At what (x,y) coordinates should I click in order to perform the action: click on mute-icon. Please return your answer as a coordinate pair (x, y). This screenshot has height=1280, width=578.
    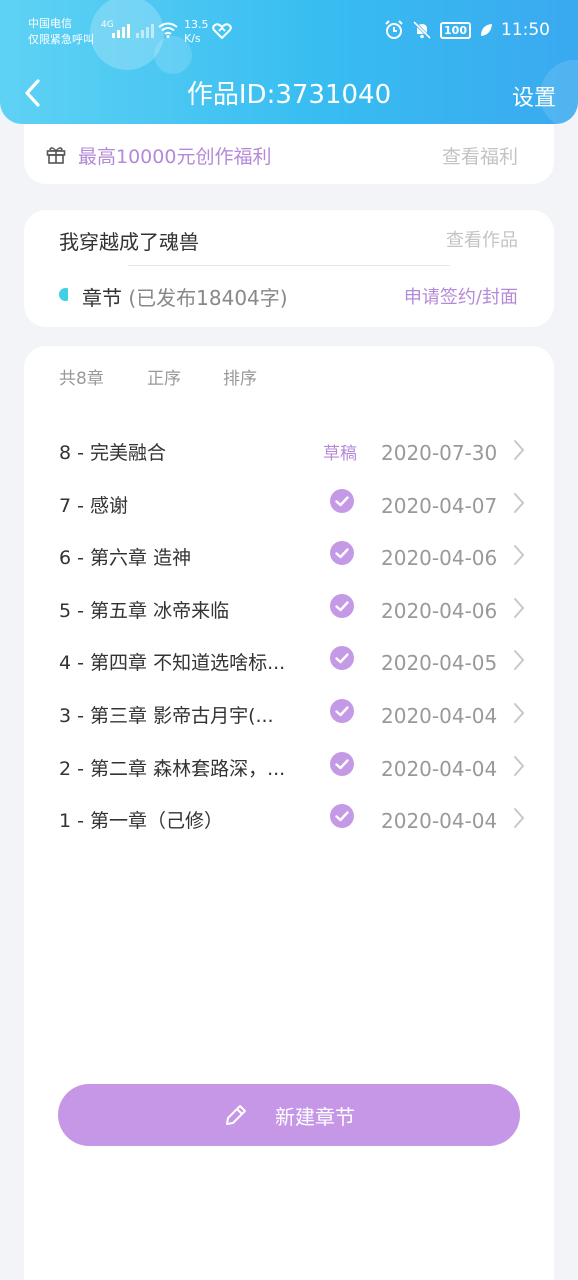
    Looking at the image, I should click on (422, 30).